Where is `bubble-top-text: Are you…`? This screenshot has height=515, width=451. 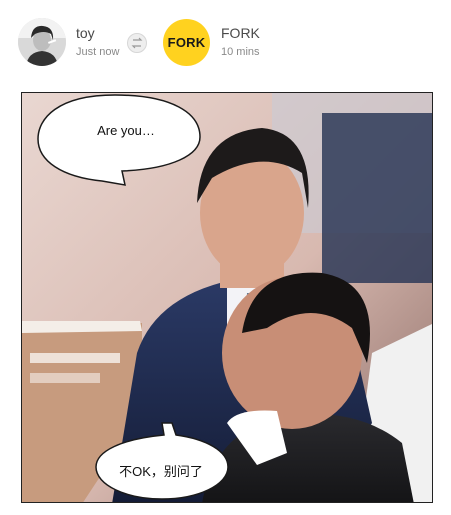
bubble-top-text: Are you… is located at coordinates (126, 130).